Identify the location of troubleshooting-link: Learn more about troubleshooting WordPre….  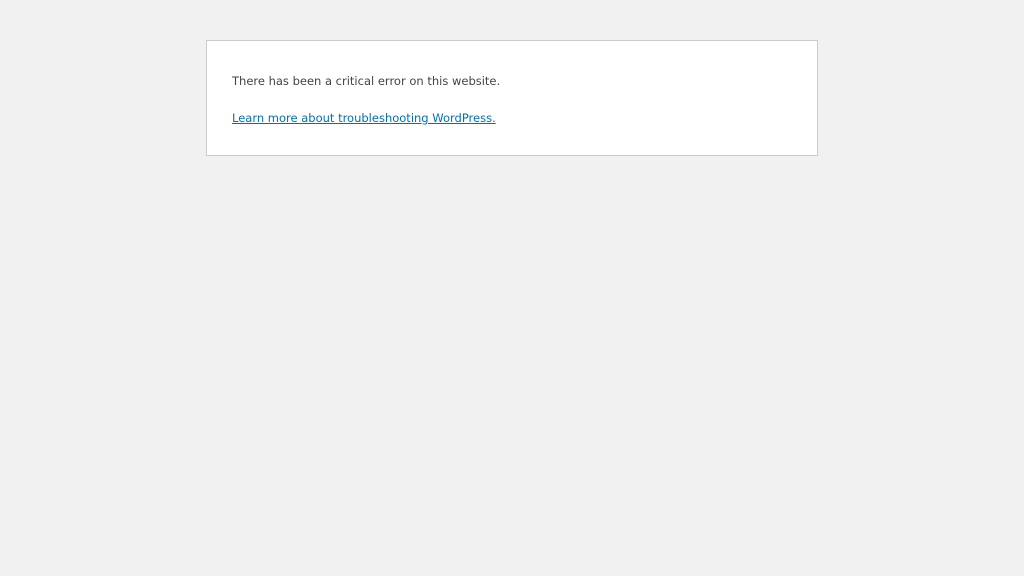
(364, 118).